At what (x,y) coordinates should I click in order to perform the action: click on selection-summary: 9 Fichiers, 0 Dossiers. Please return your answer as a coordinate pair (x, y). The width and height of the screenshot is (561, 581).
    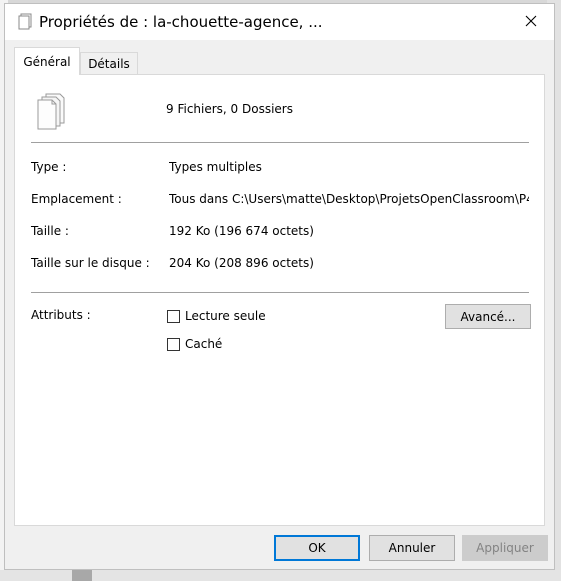
    Looking at the image, I should click on (229, 109).